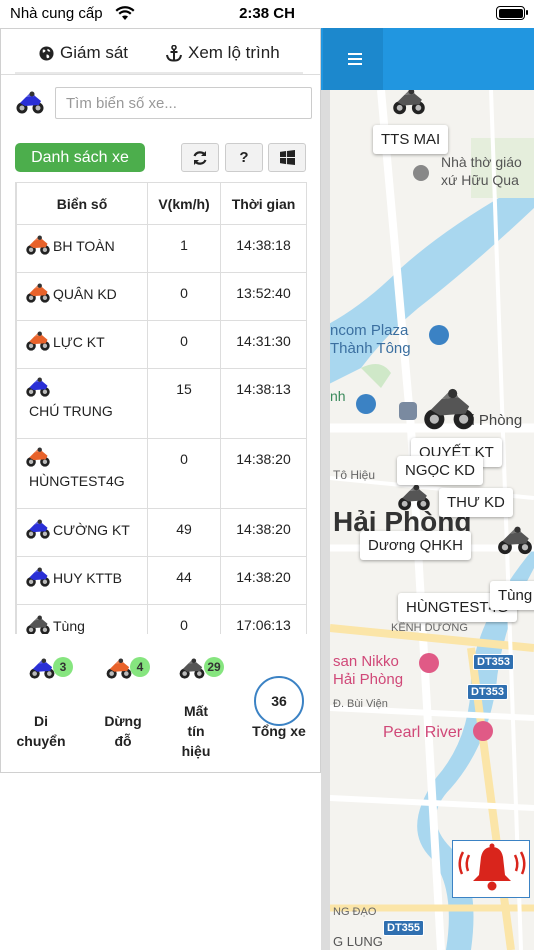 The height and width of the screenshot is (950, 534). What do you see at coordinates (71, 411) in the screenshot?
I see `plate-text: CHÚ TRUNG` at bounding box center [71, 411].